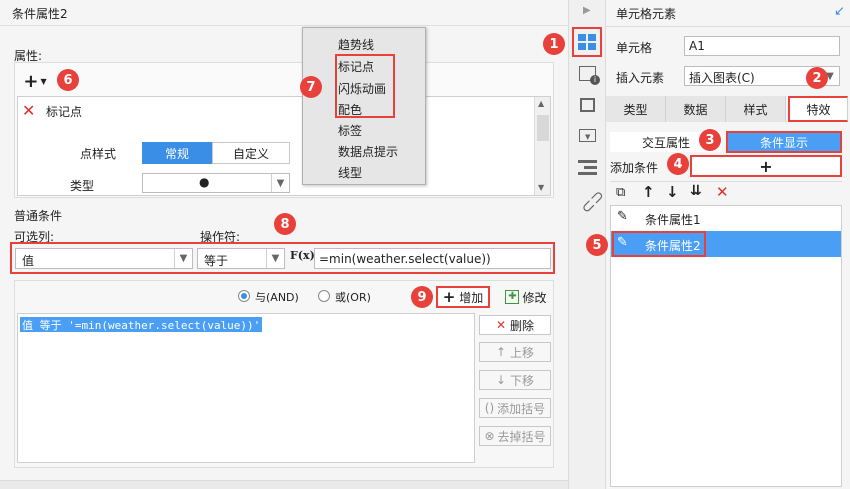 This screenshot has height=489, width=850. What do you see at coordinates (368, 151) in the screenshot?
I see `menu-item-tooltip: 数据点提示` at bounding box center [368, 151].